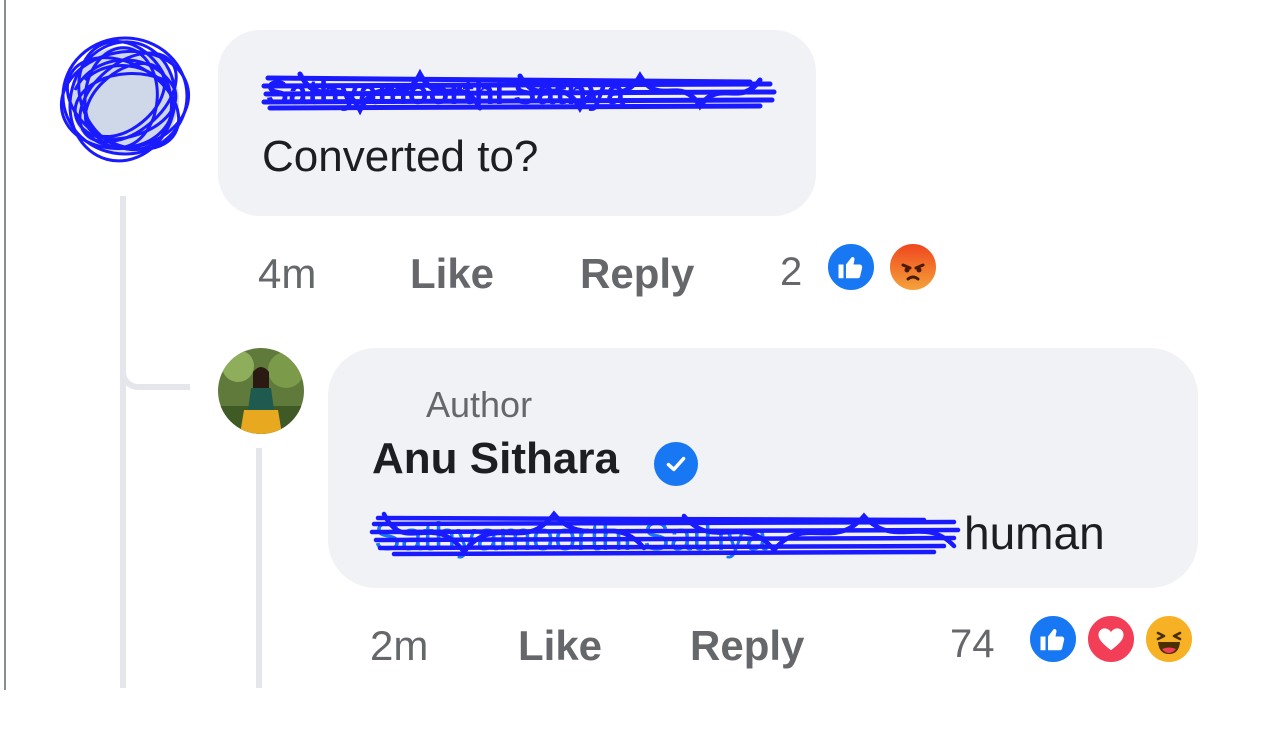  Describe the element at coordinates (399, 646) in the screenshot. I see `reply-timestamp: 2m` at that location.